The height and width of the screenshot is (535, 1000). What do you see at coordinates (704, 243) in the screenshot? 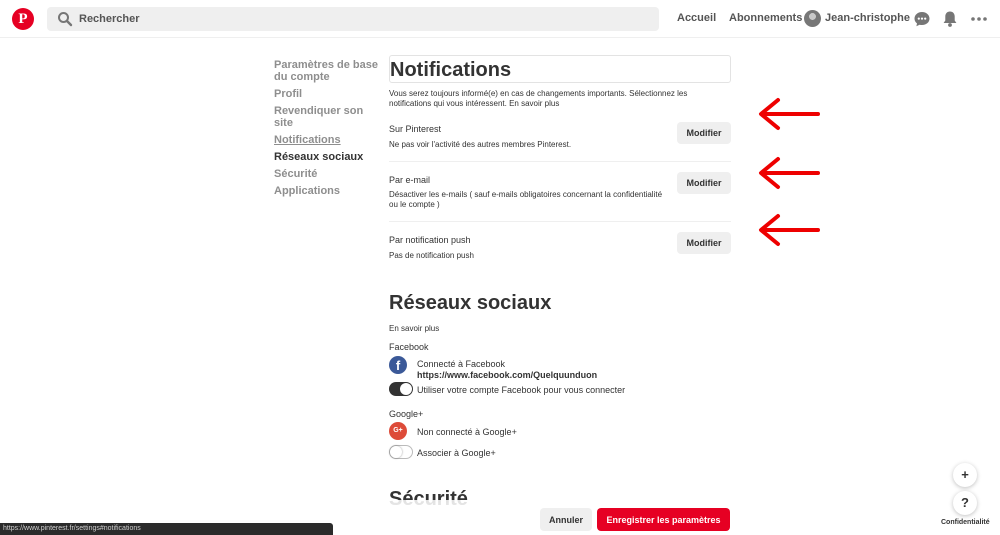
I see `modify-push-button: Modifier` at bounding box center [704, 243].